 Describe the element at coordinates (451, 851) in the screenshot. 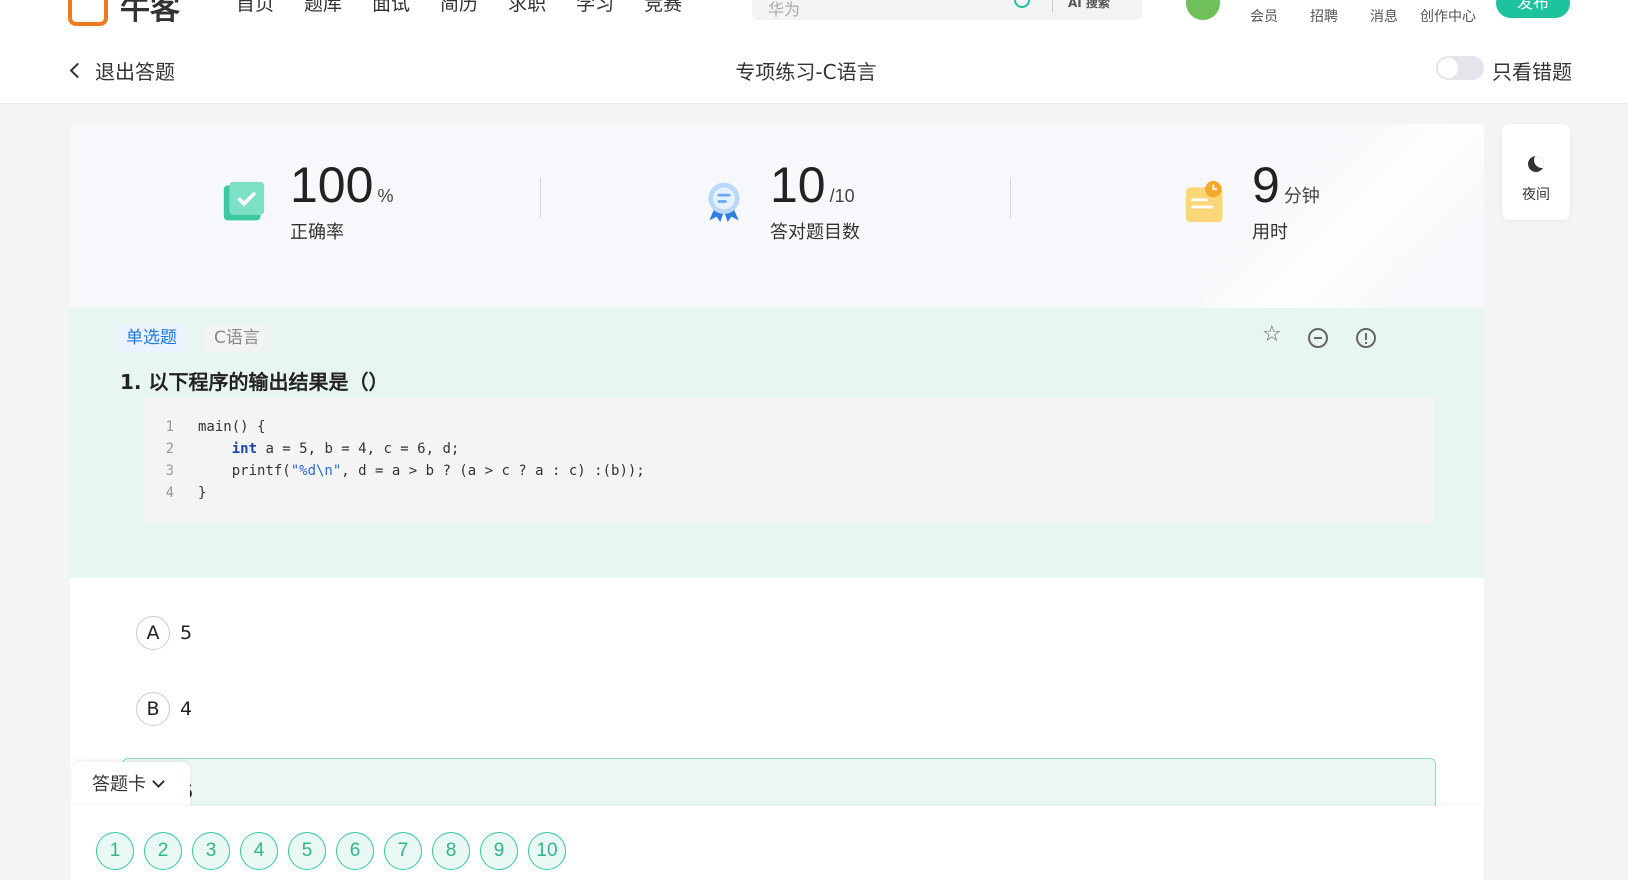

I see `question-nav-8: 8` at that location.